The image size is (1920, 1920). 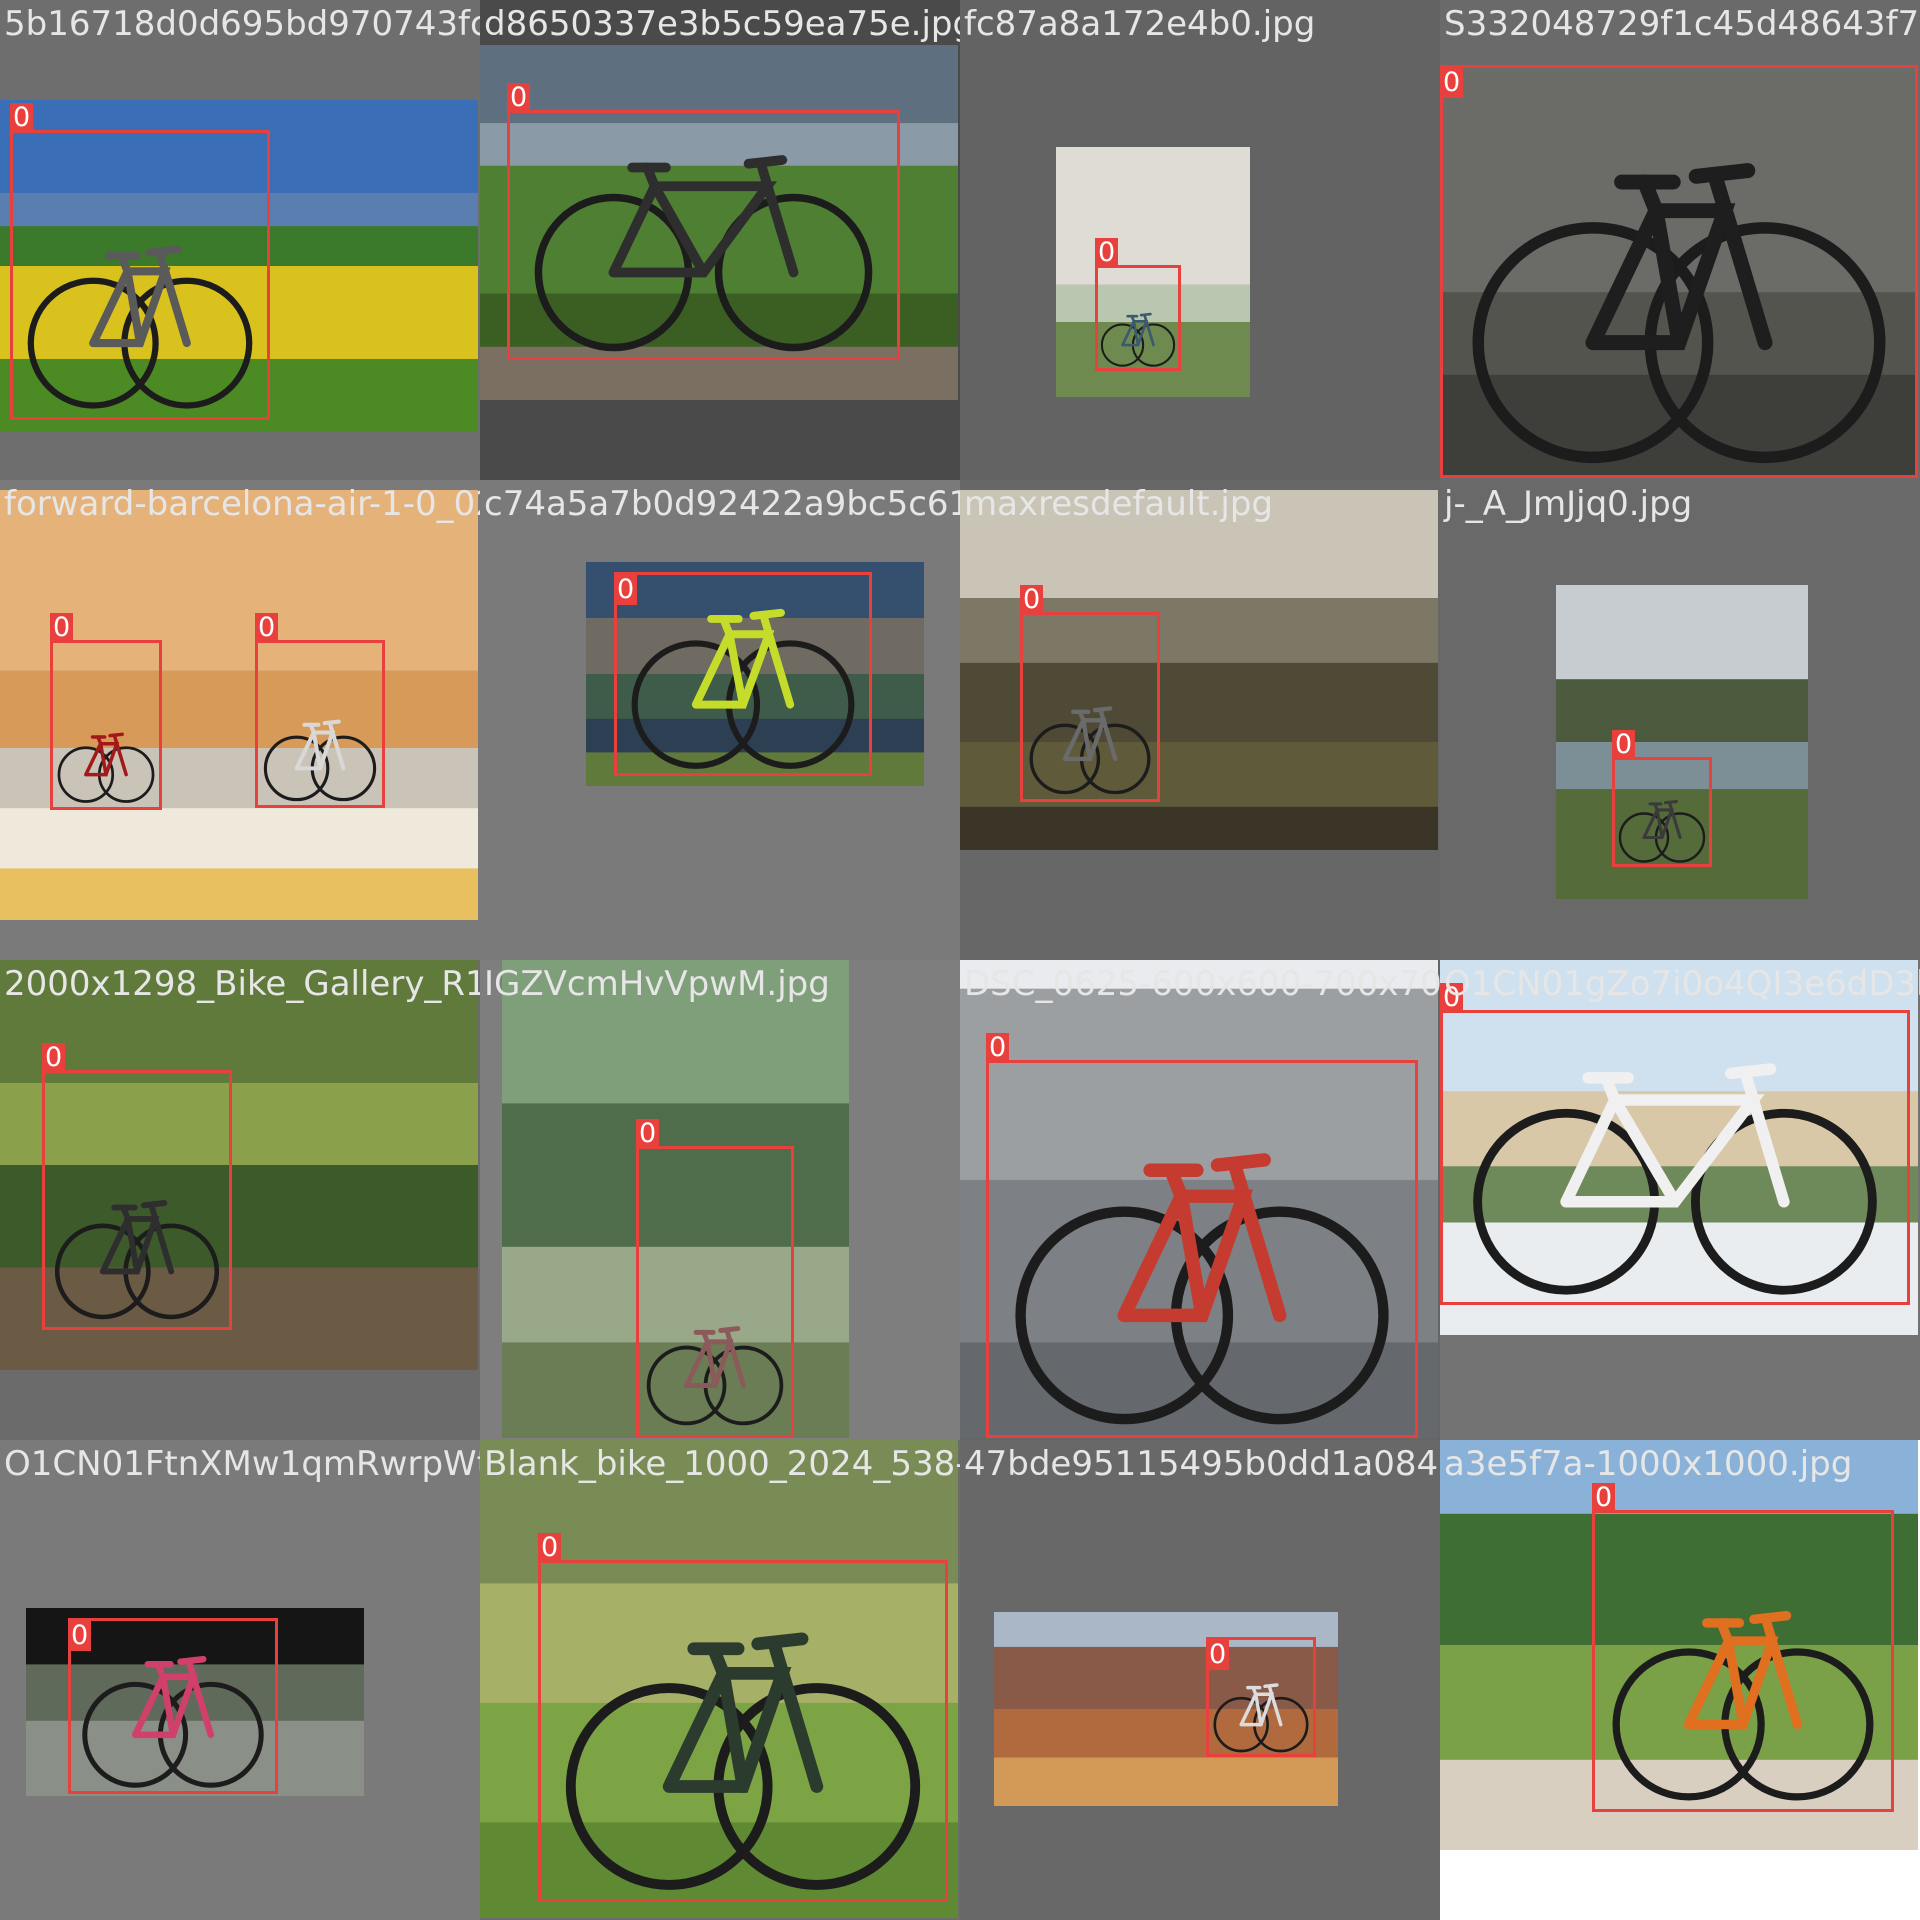 I want to click on mosaic-tile: 02000x1298_Bike_Gallery_R16.jpg, so click(x=240, y=1200).